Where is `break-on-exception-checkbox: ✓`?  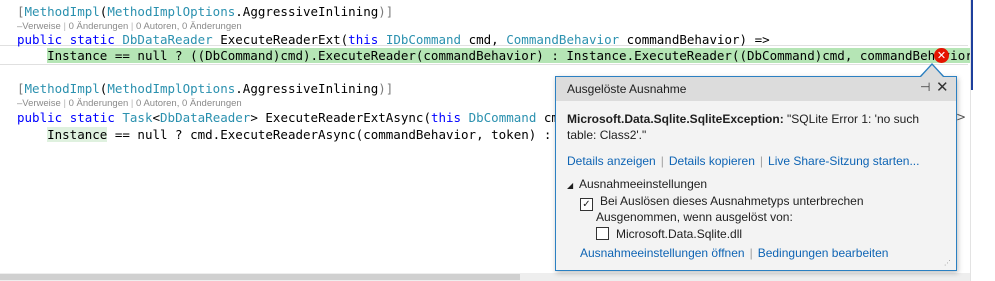 break-on-exception-checkbox: ✓ is located at coordinates (586, 204).